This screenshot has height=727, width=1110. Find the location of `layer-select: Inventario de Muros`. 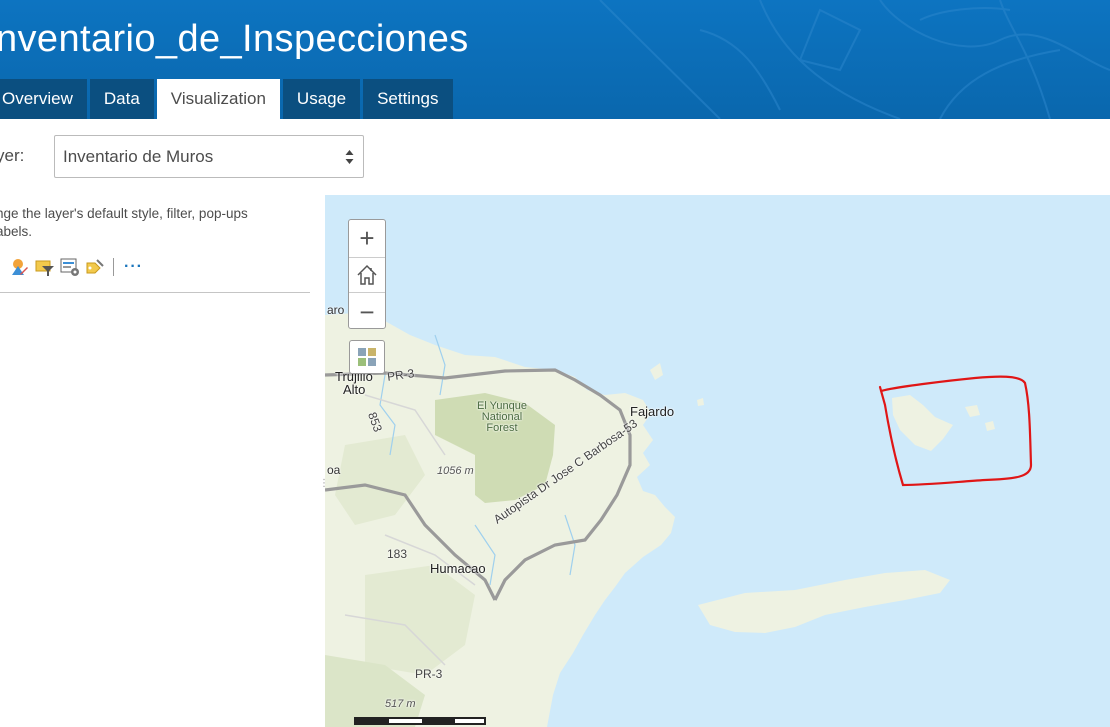

layer-select: Inventario de Muros is located at coordinates (209, 156).